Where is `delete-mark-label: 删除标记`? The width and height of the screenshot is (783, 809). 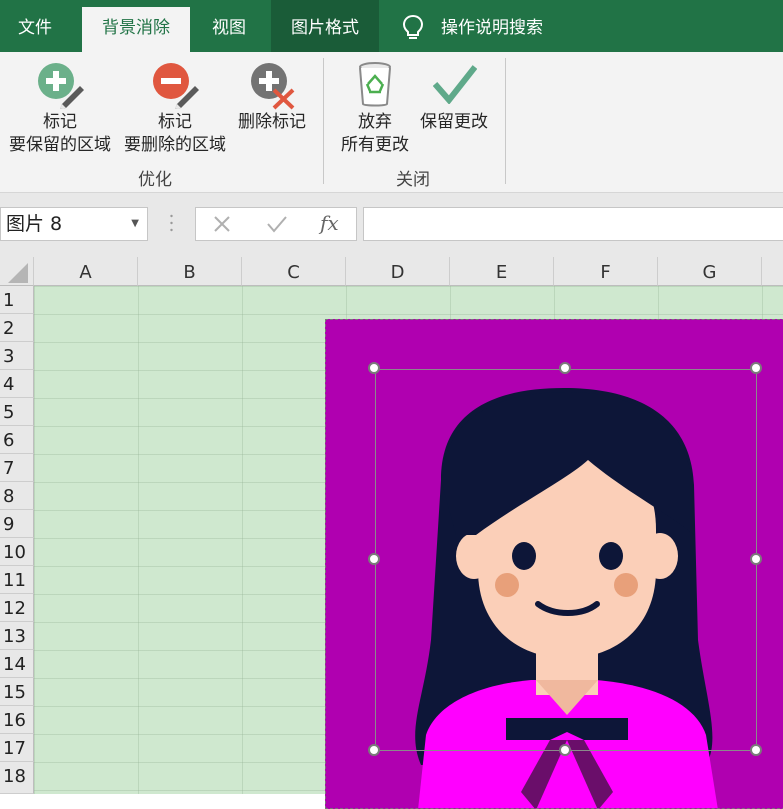 delete-mark-label: 删除标记 is located at coordinates (272, 122).